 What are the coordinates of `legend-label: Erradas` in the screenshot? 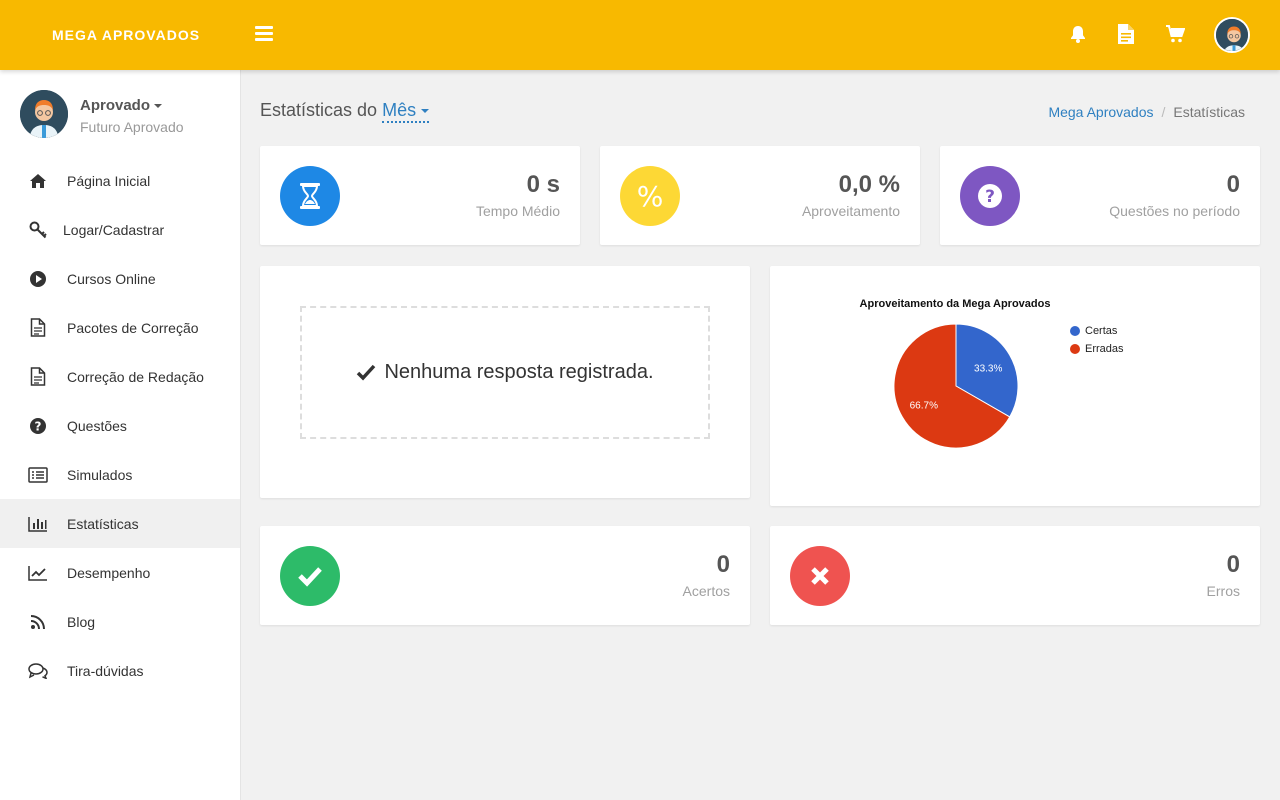 It's located at (1104, 349).